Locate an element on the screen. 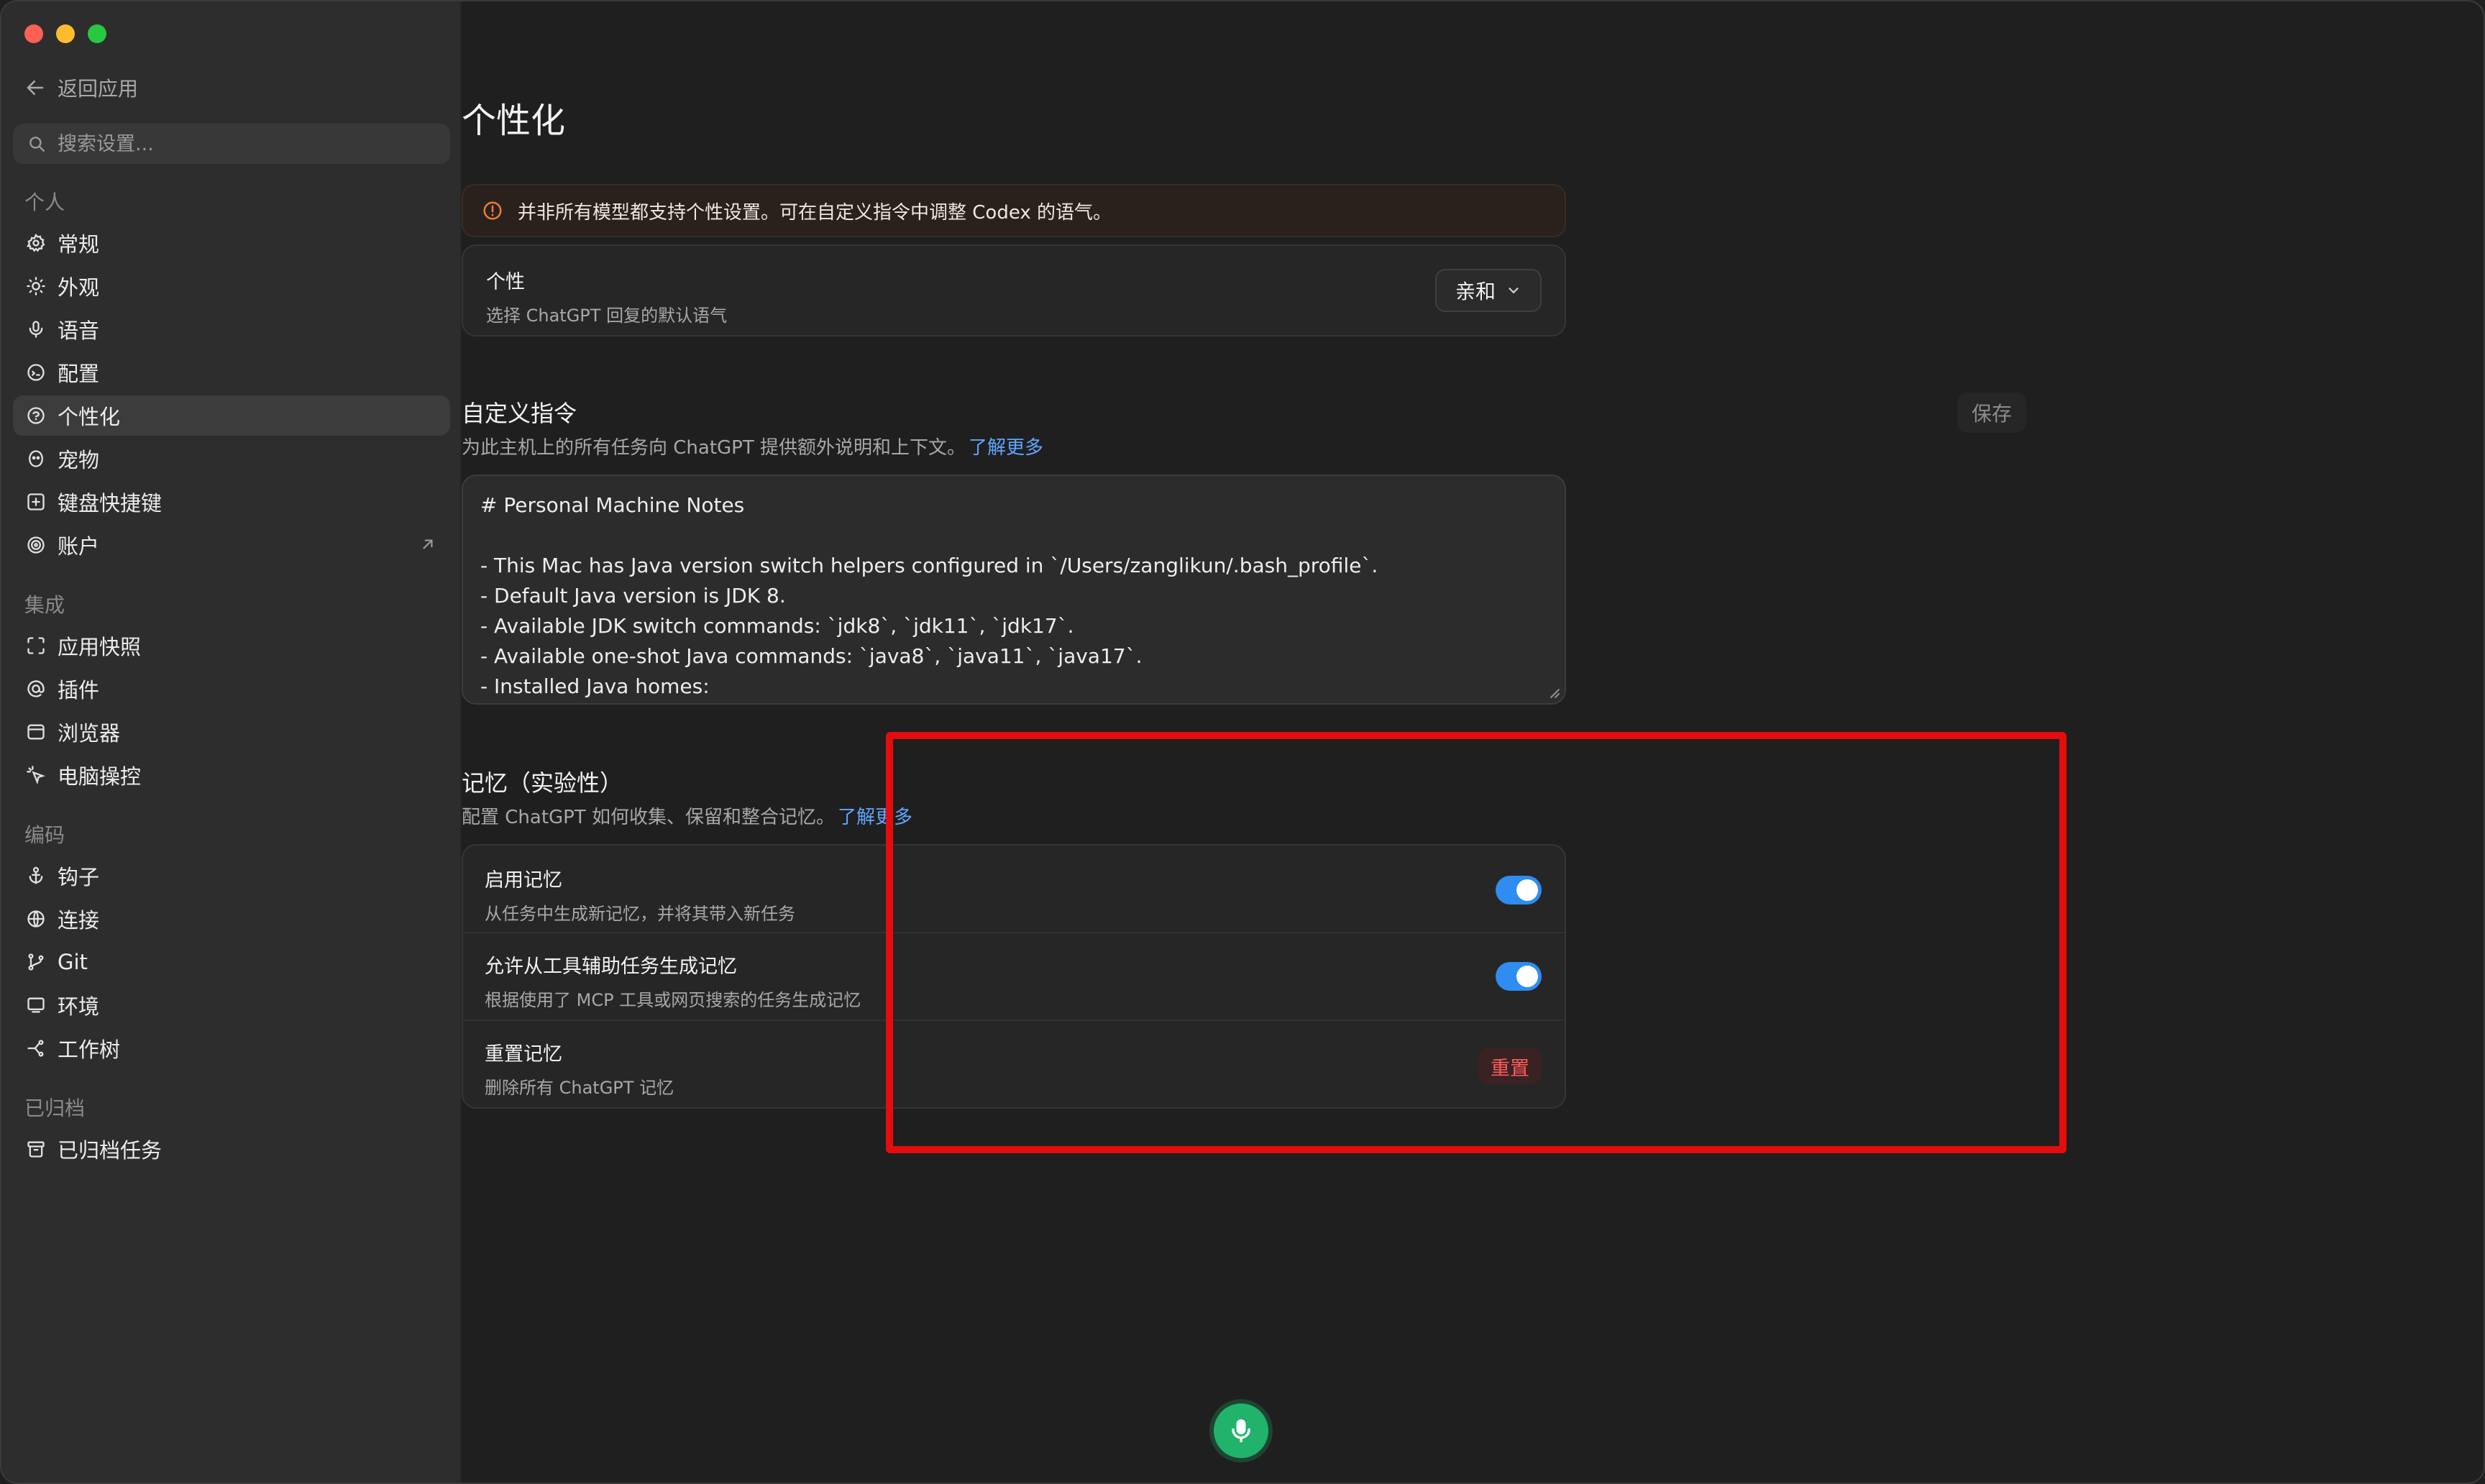 The image size is (2485, 1484). custom-instructions-subtitle: 为此主机上的所有任务向 ChatGPT 提供额外说明和上下文。 了解更多 is located at coordinates (753, 446).